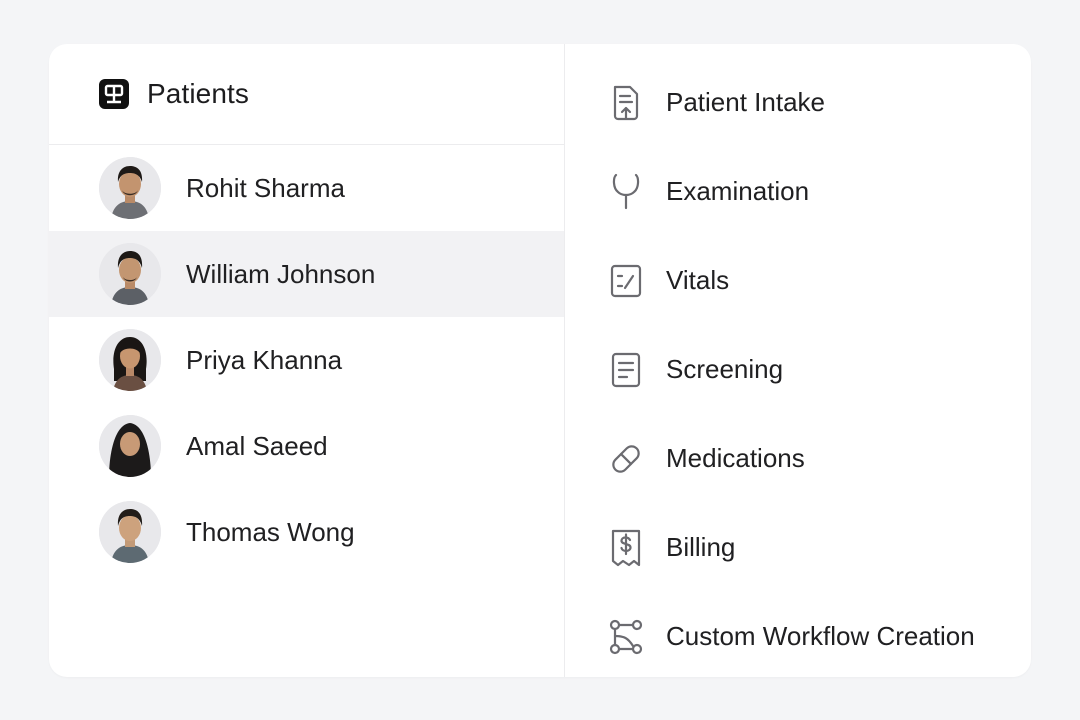  What do you see at coordinates (281, 273) in the screenshot?
I see `patient-name: William Johnson` at bounding box center [281, 273].